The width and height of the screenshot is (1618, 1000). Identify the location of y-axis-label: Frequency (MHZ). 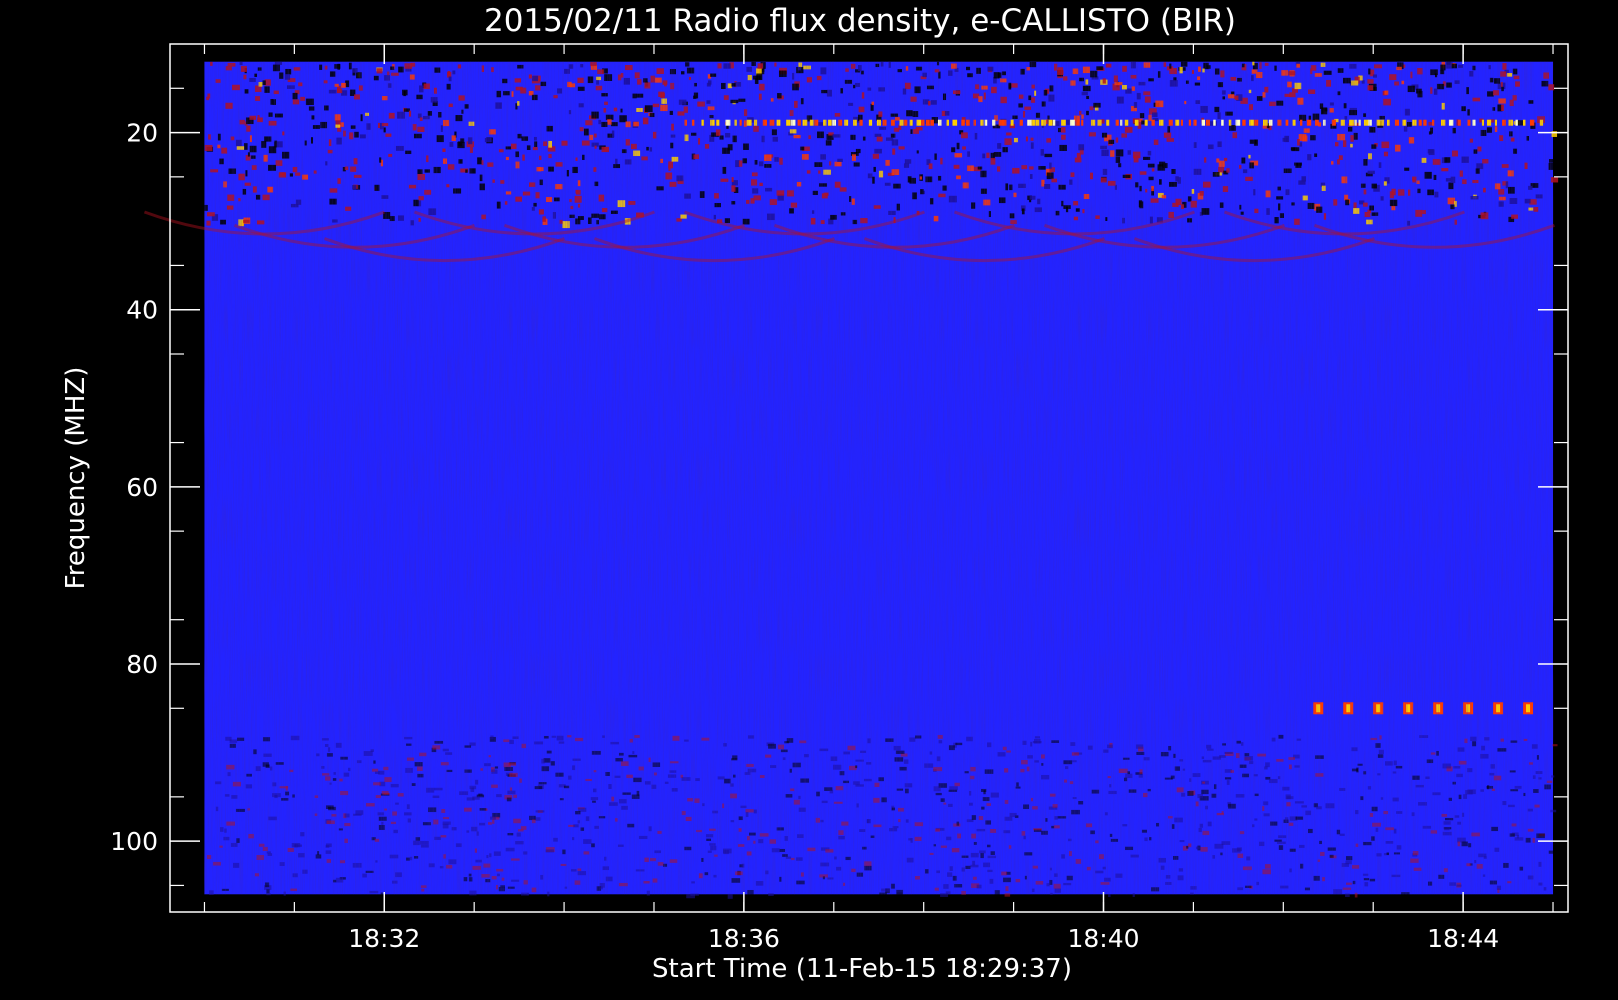
(76, 478).